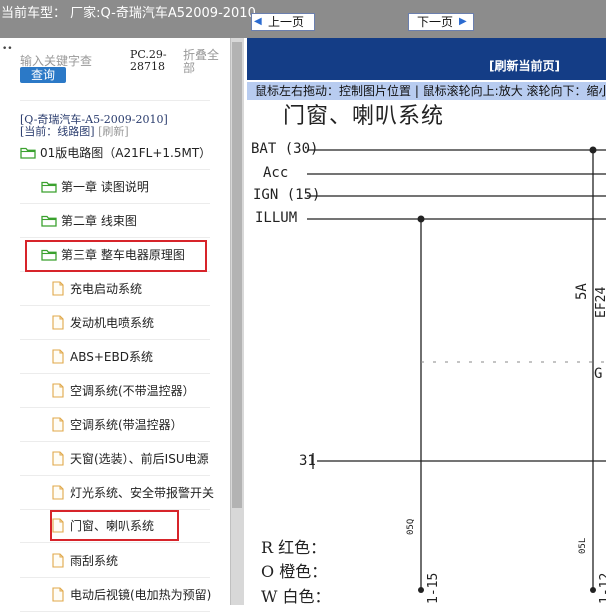 This screenshot has width=606, height=612. I want to click on tree-item: 灯光系统、安全带报警开关, so click(133, 493).